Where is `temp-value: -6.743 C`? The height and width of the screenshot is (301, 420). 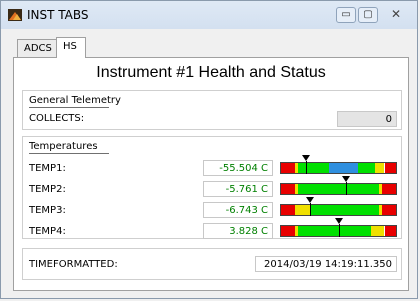 temp-value: -6.743 C is located at coordinates (238, 210).